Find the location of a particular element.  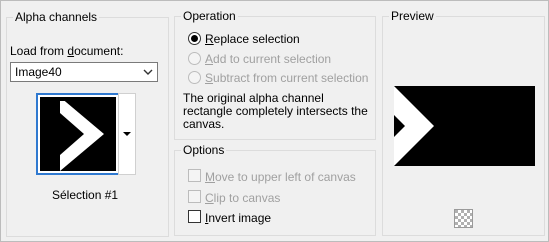

preview-title: Preview is located at coordinates (412, 16).